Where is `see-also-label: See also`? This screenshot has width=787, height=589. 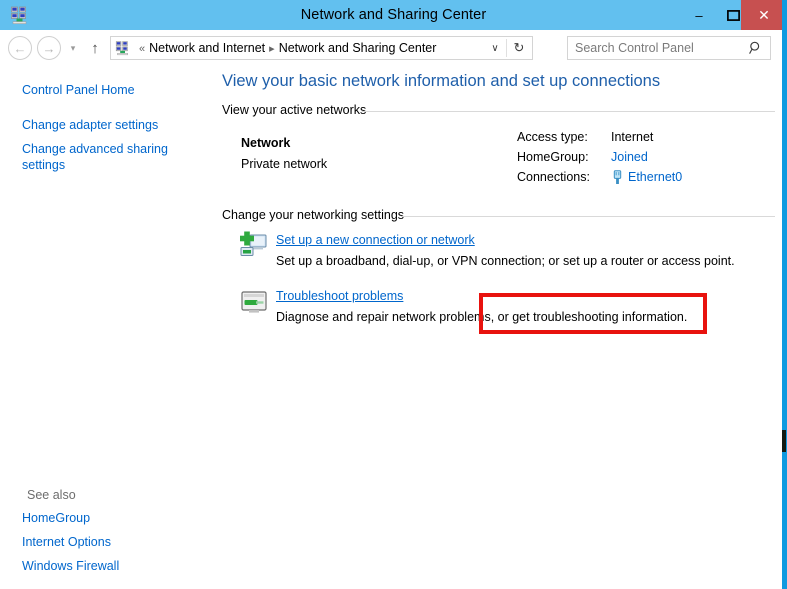
see-also-label: See also is located at coordinates (51, 495).